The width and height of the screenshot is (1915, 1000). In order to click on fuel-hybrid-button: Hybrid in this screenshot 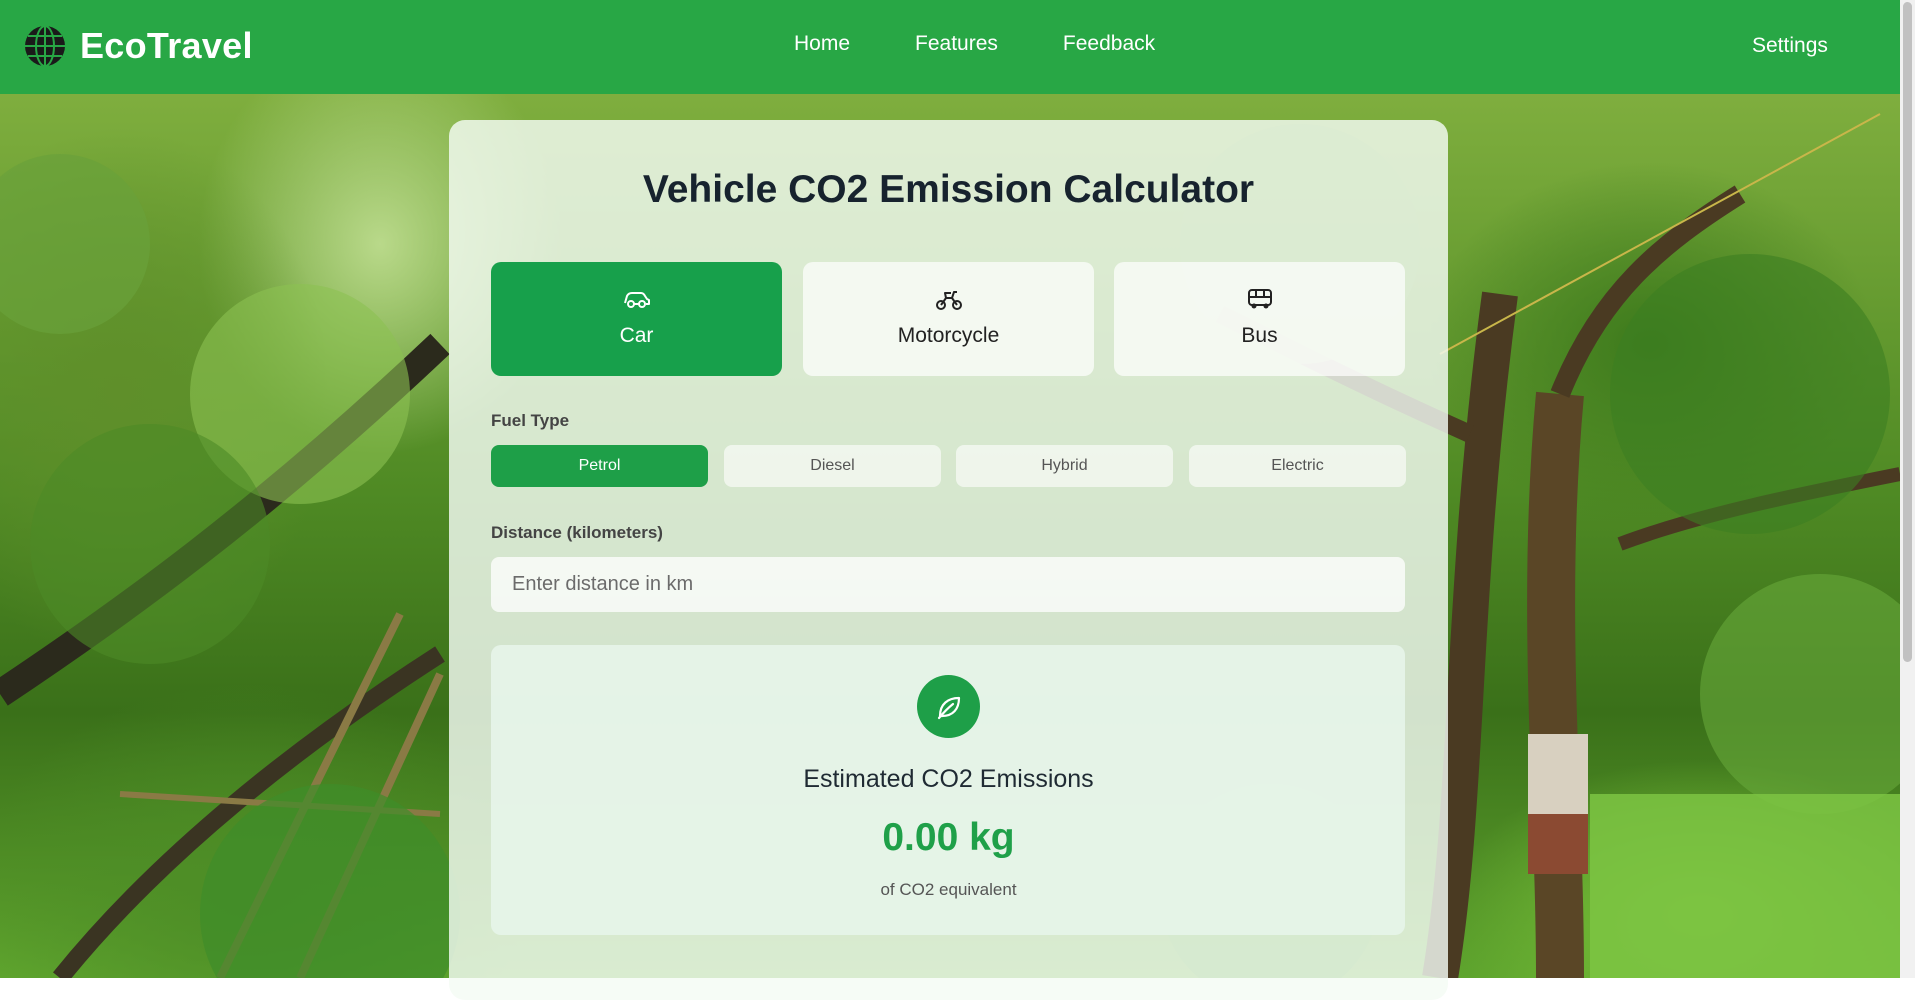, I will do `click(1064, 466)`.